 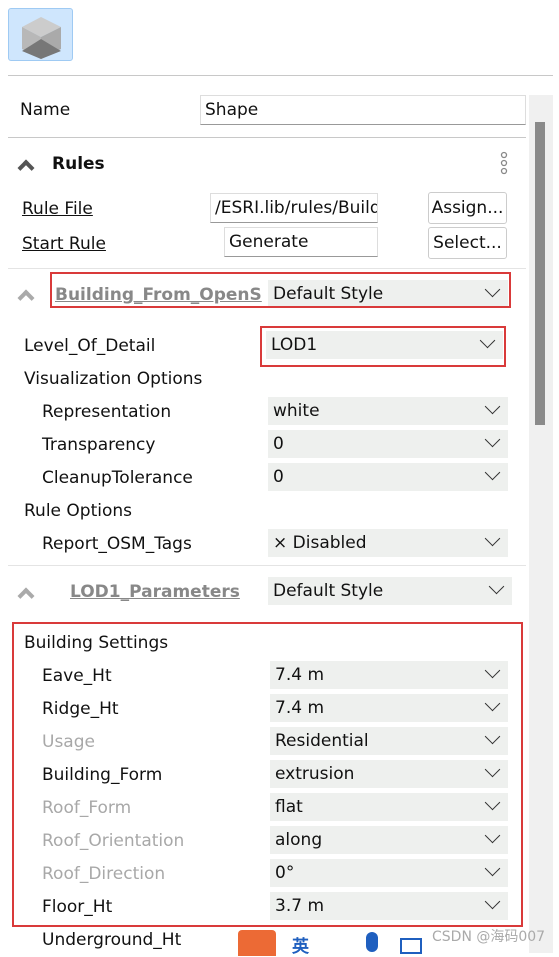 What do you see at coordinates (99, 445) in the screenshot?
I see `transparency-label: Transparency` at bounding box center [99, 445].